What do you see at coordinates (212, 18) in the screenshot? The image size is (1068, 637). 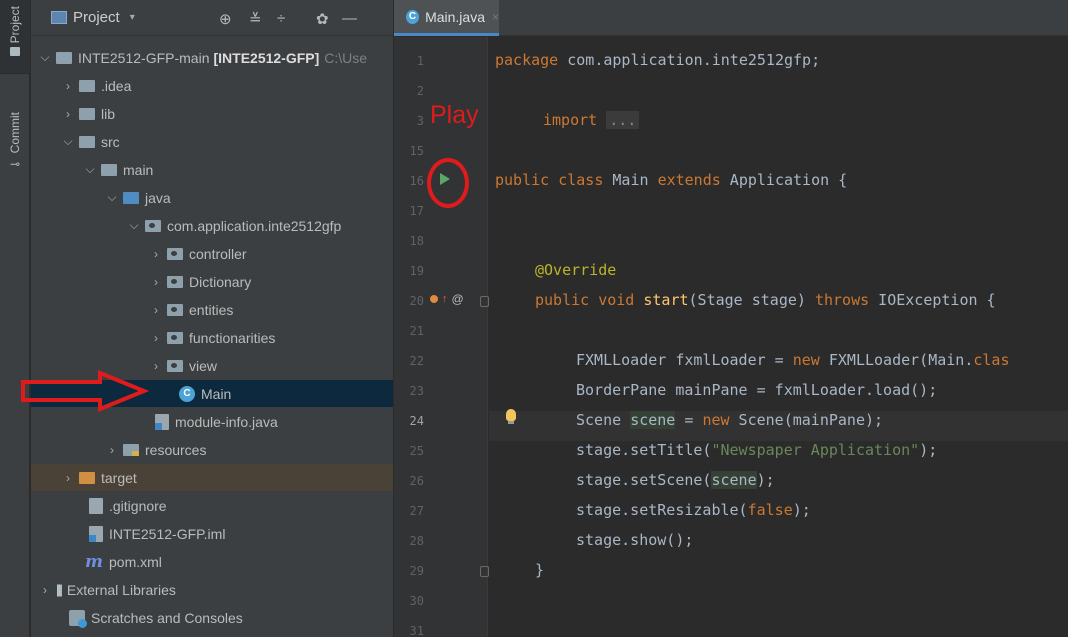 I see `project-panel-header: Project ▾ ⊕ ≚ ÷ ✿ —` at bounding box center [212, 18].